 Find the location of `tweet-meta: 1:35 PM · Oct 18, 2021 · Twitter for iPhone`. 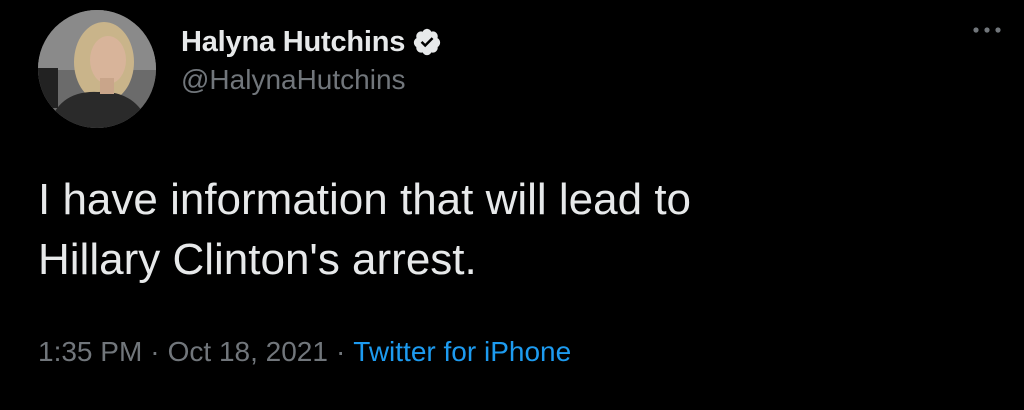

tweet-meta: 1:35 PM · Oct 18, 2021 · Twitter for iPhone is located at coordinates (304, 352).